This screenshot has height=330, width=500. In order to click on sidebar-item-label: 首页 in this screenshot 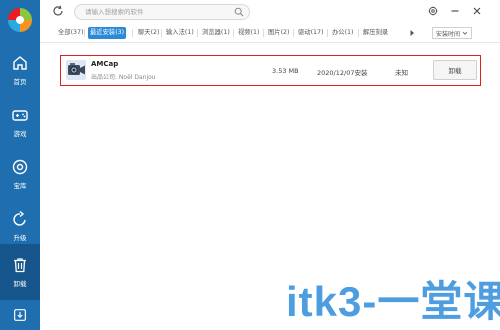, I will do `click(20, 82)`.